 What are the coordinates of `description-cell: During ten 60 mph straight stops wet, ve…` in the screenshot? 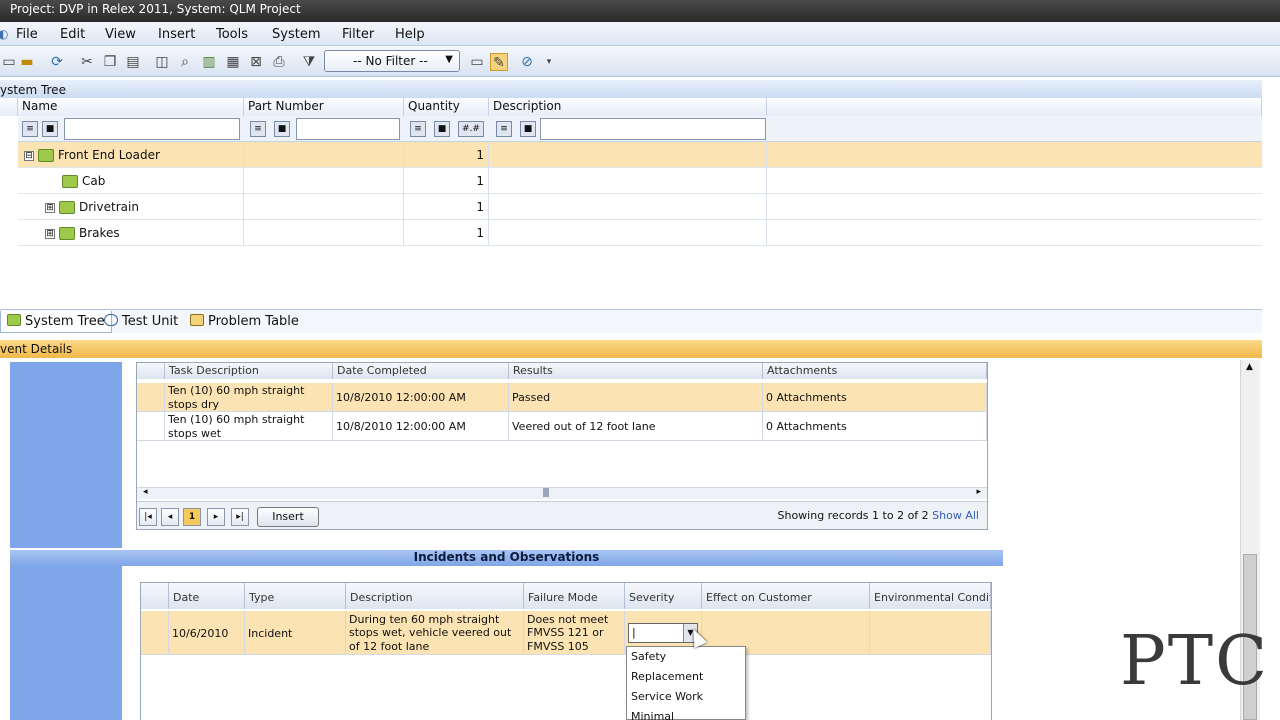 It's located at (435, 633).